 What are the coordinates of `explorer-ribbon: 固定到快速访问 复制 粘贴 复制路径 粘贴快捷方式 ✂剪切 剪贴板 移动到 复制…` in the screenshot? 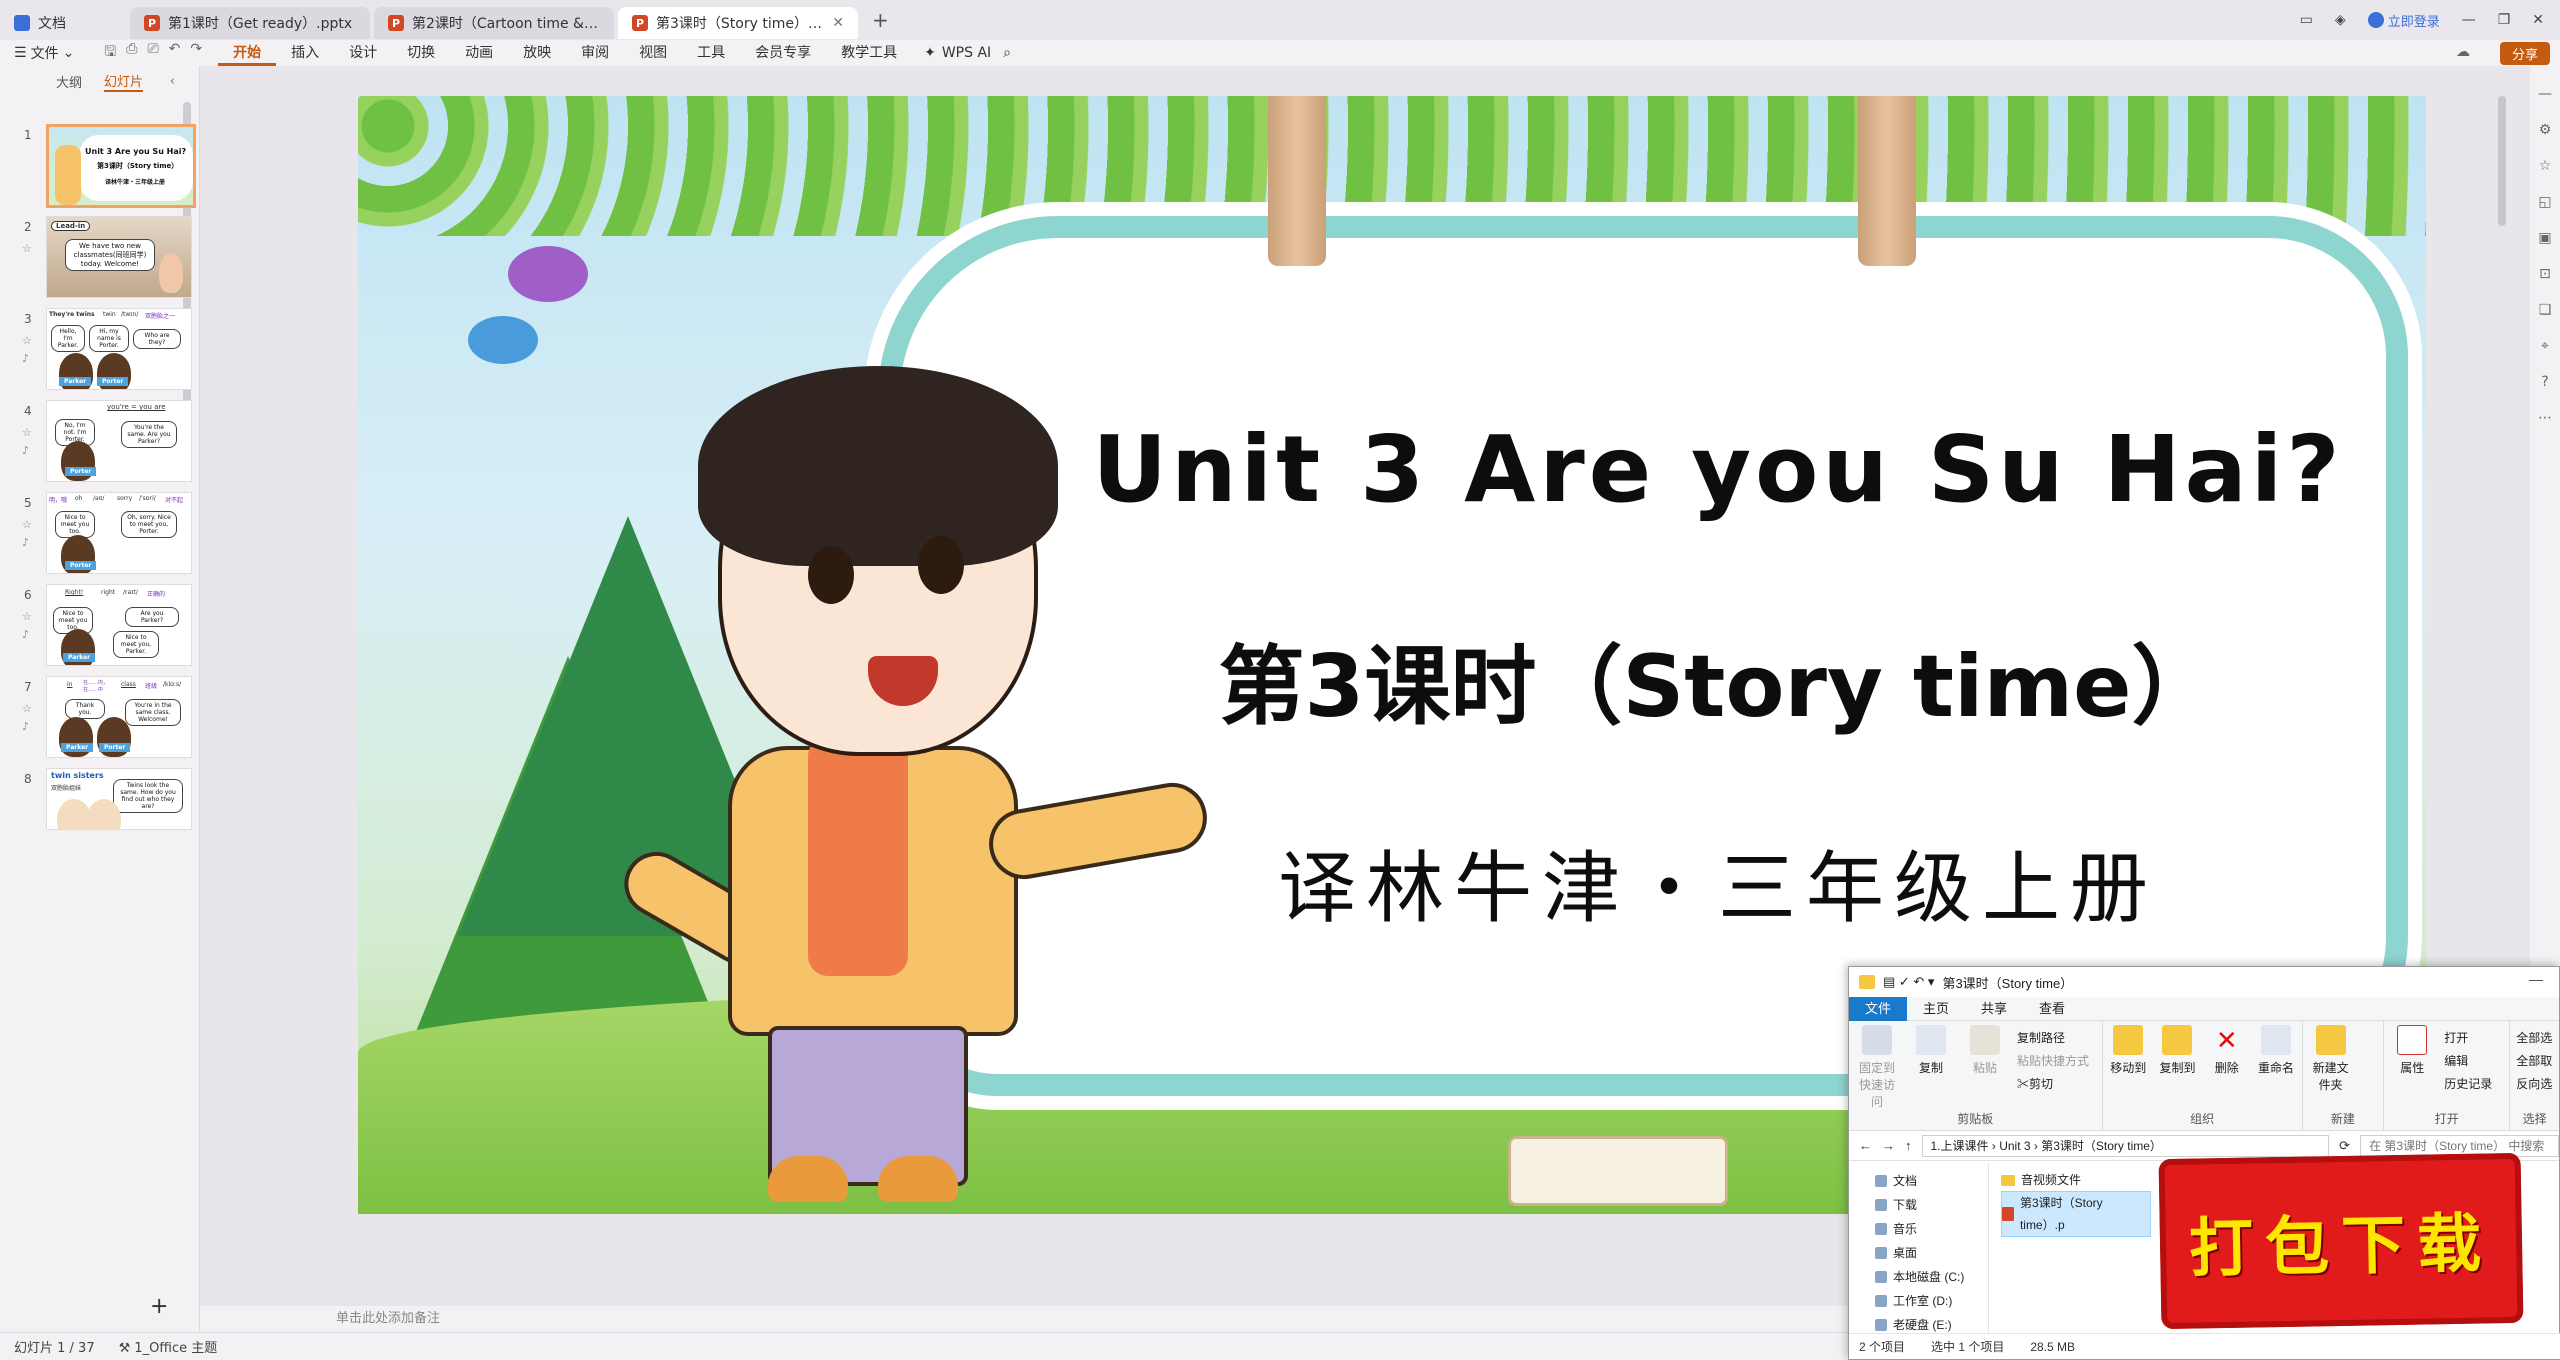 It's located at (2204, 1076).